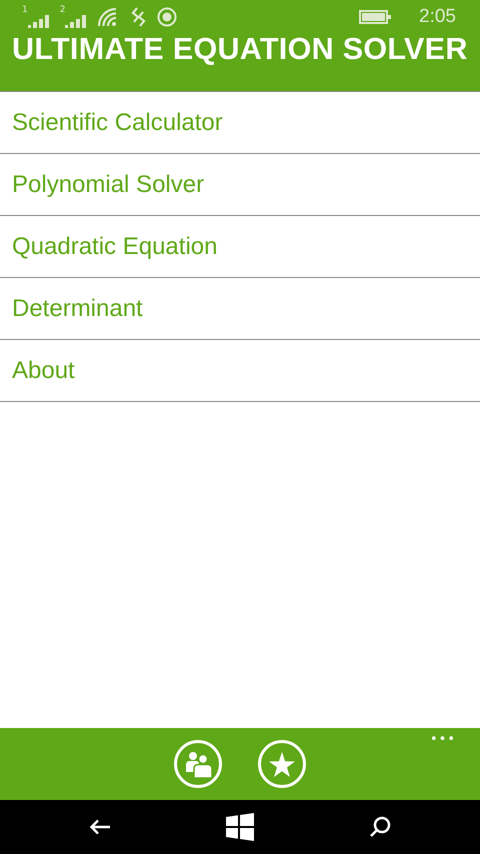 This screenshot has height=854, width=480. What do you see at coordinates (240, 827) in the screenshot?
I see `windows-icon` at bounding box center [240, 827].